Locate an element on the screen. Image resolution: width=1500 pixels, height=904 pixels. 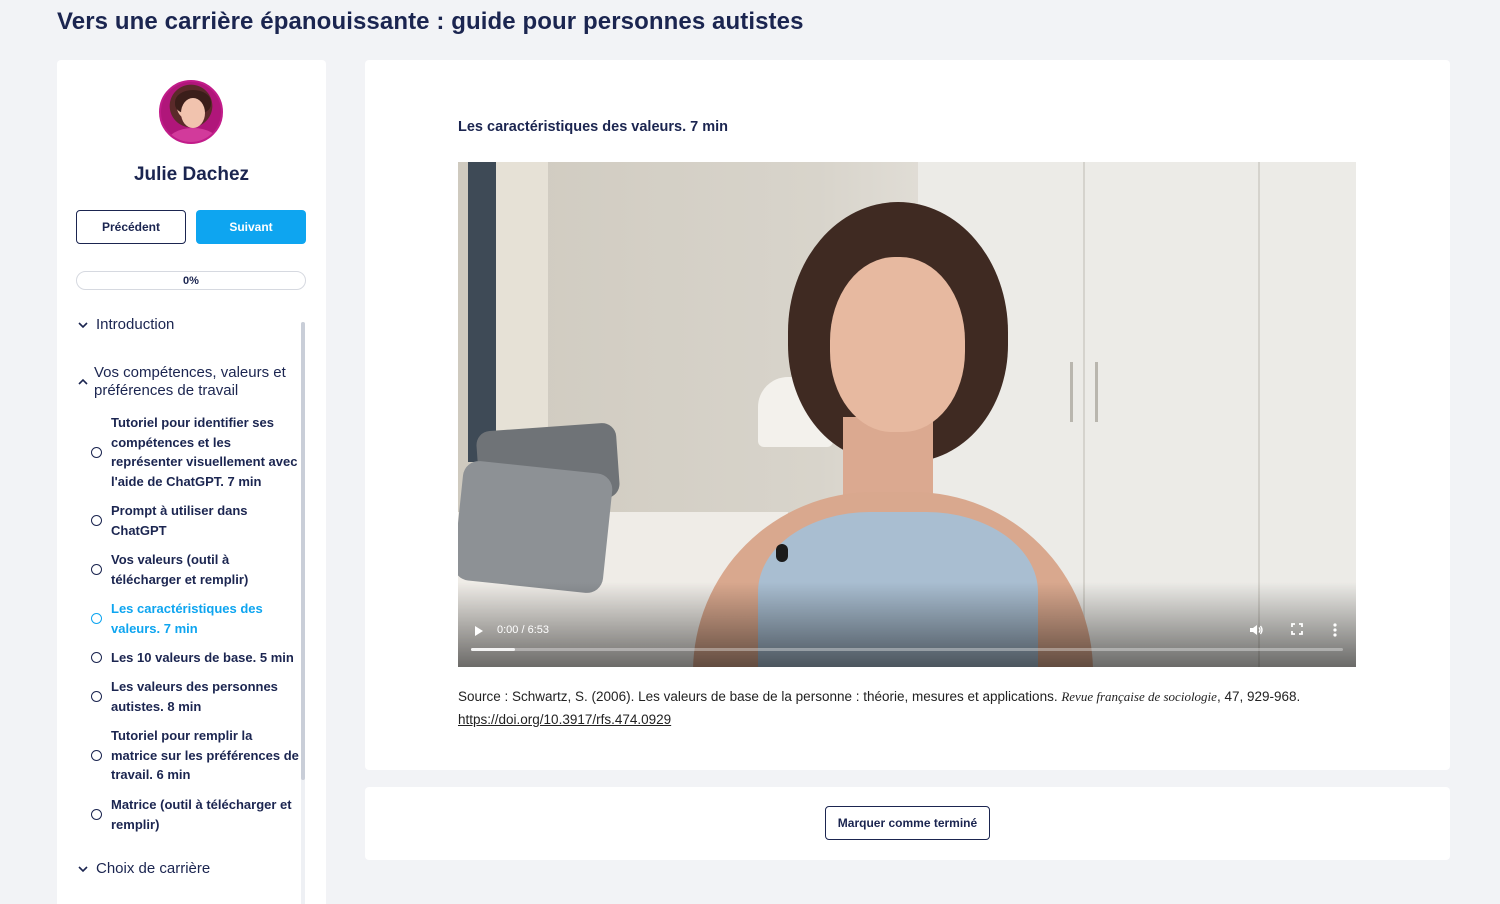
lesson-title: Les caractéristiques des valeurs. 7 min is located at coordinates (593, 127).